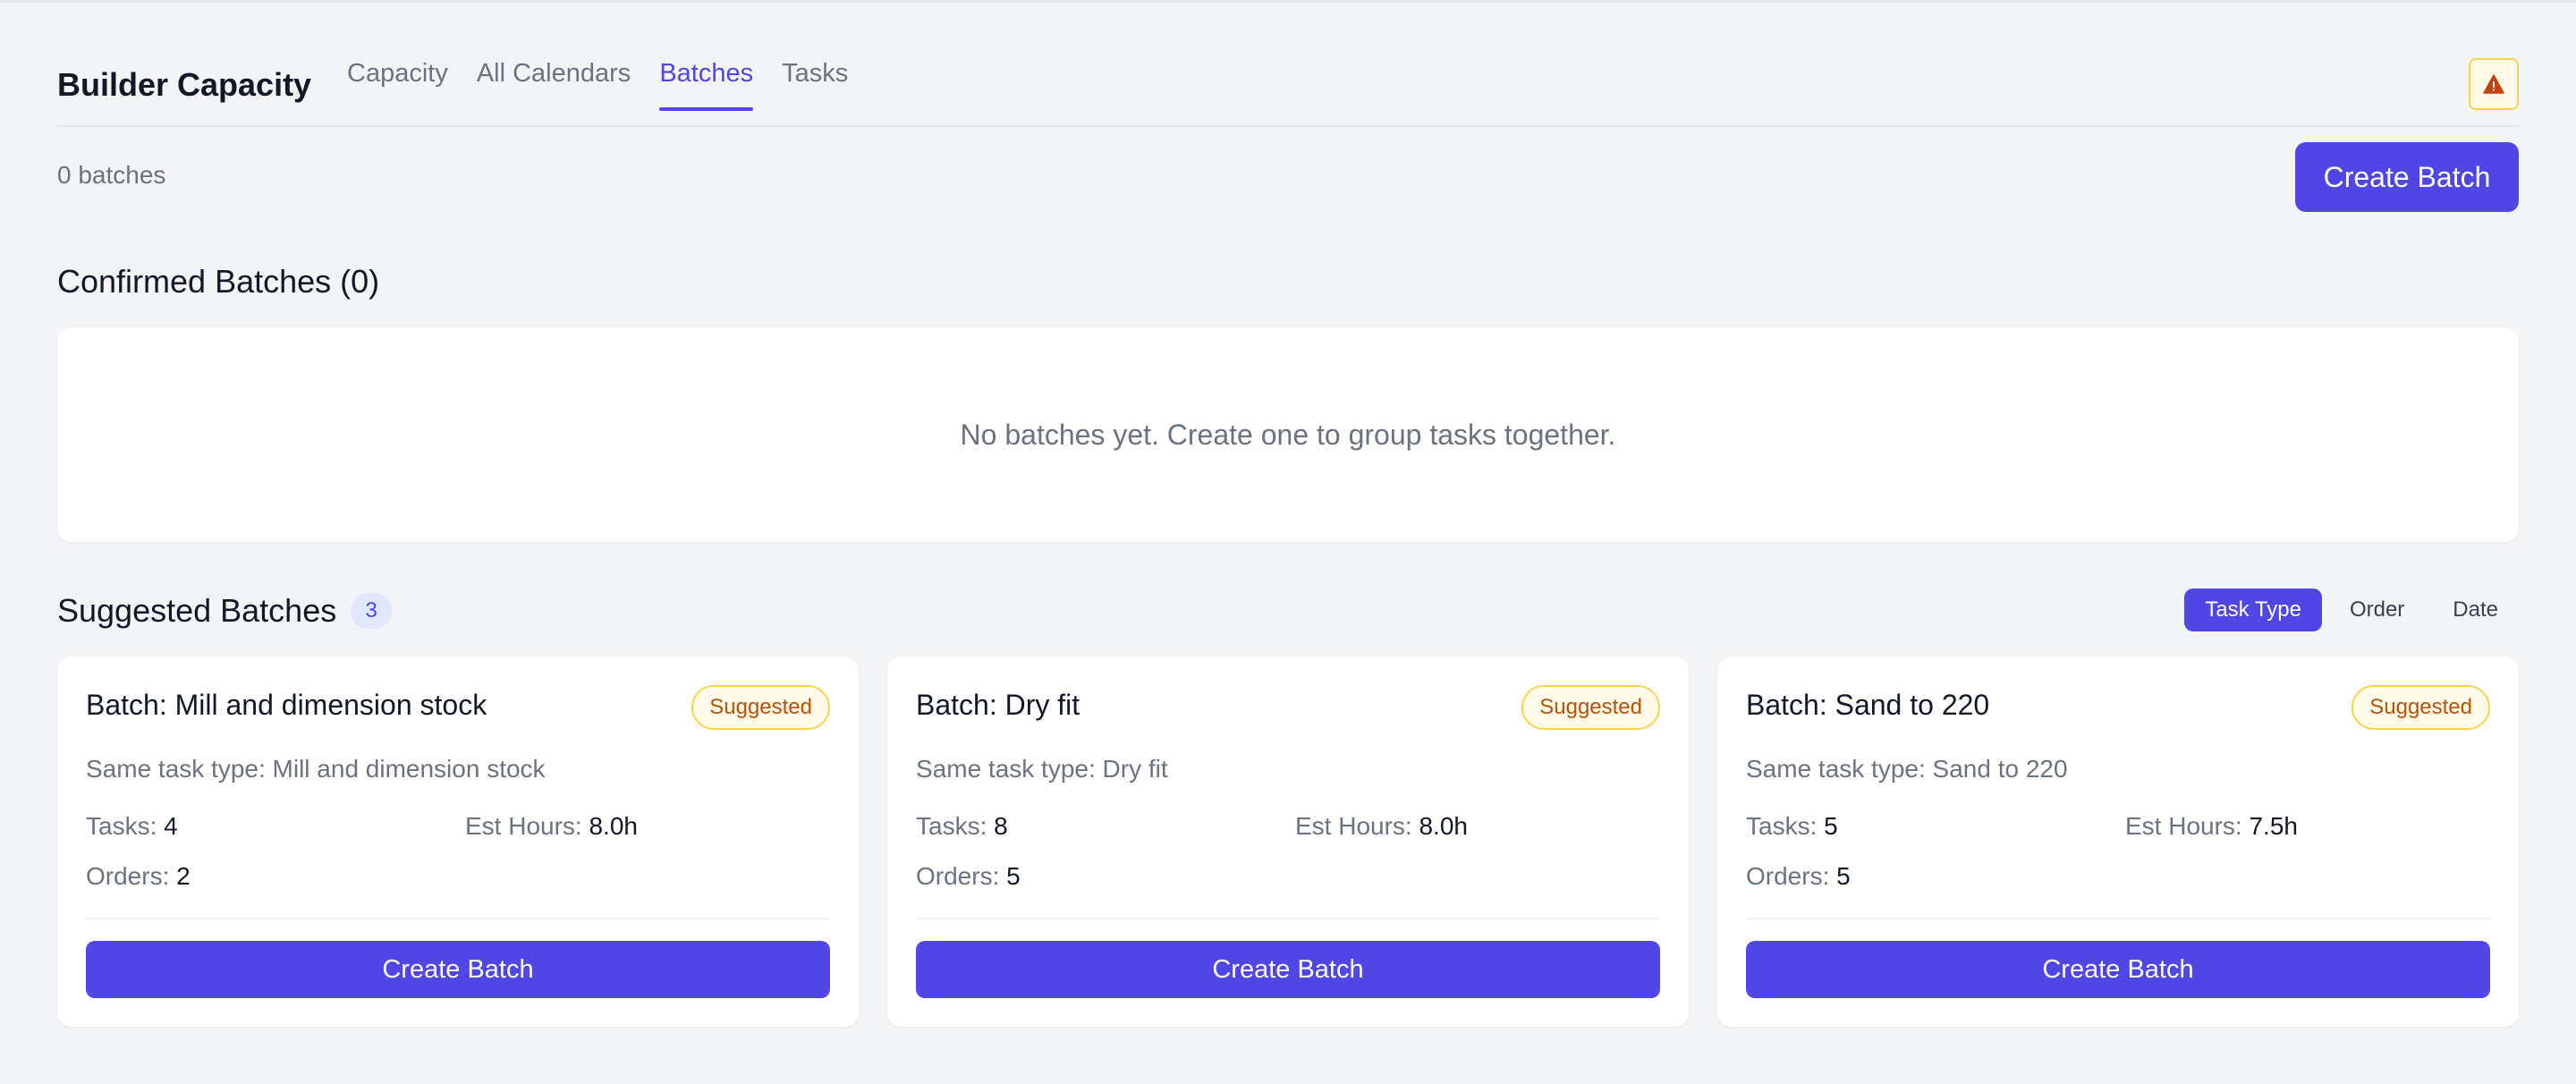  I want to click on batch-tasks-stat: Tasks: 4, so click(132, 826).